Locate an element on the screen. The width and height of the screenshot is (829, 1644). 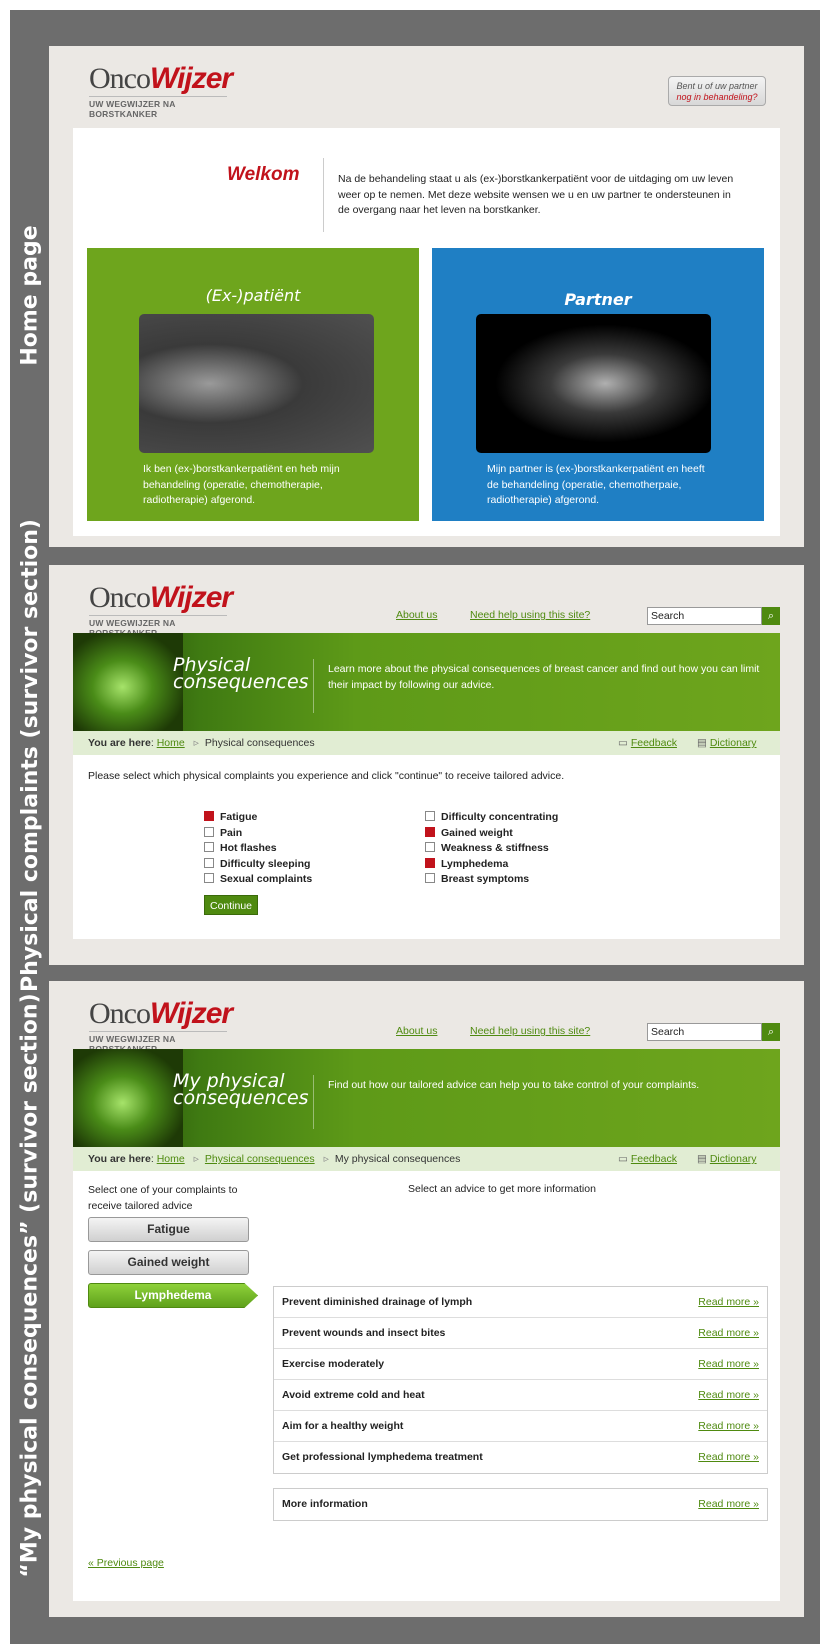
complaint-option: Gained weight is located at coordinates (491, 834).